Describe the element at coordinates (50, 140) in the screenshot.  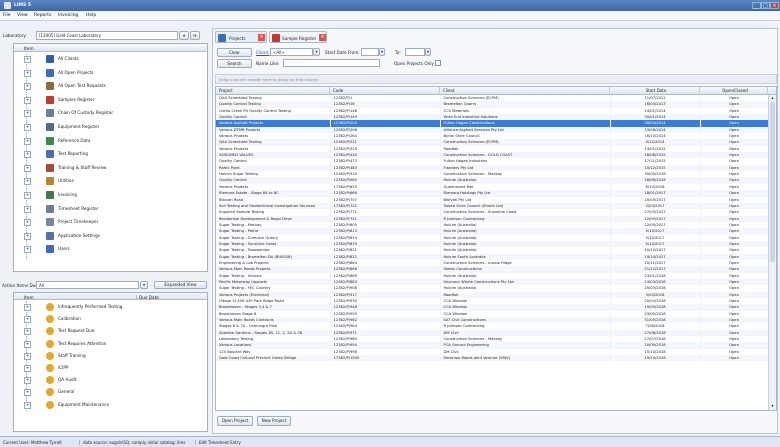
I see `reference-data-icon` at that location.